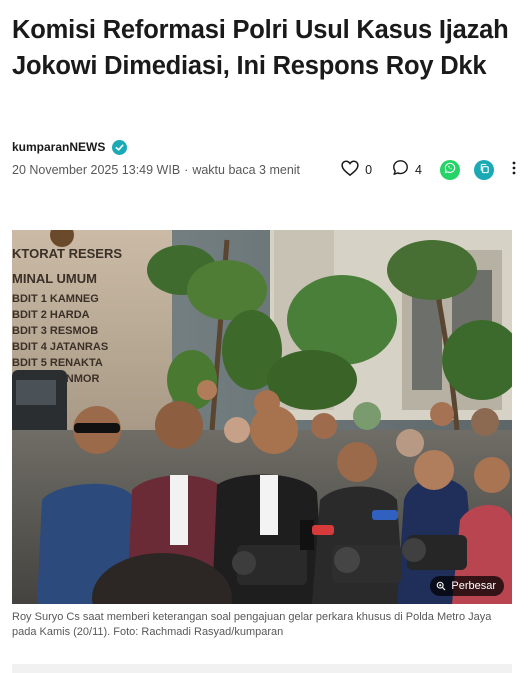  What do you see at coordinates (428, 170) in the screenshot?
I see `article-actions: 0 4` at bounding box center [428, 170].